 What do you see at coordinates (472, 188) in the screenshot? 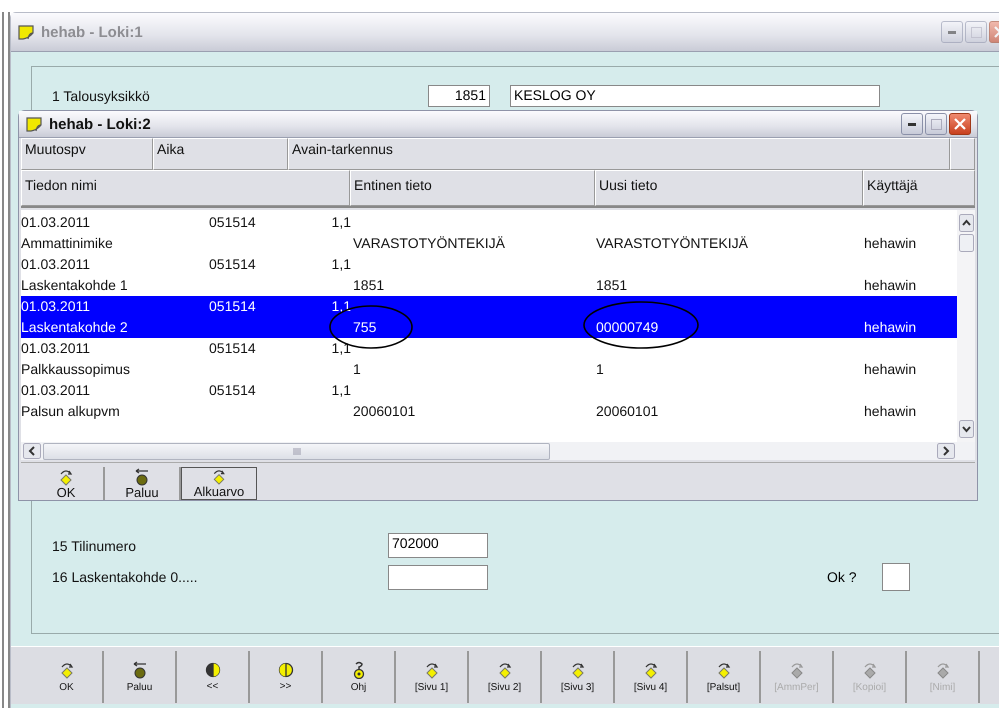
I see `column-header: Entinen tieto` at bounding box center [472, 188].